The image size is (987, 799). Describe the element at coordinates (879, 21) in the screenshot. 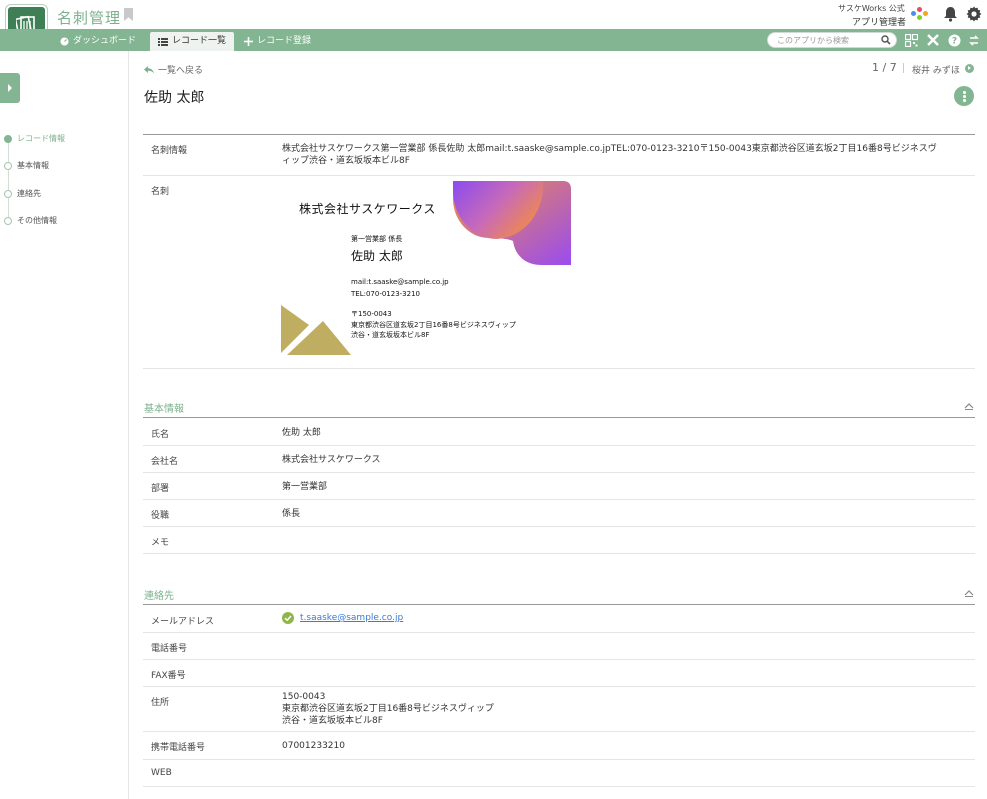

I see `user-role: アプリ管理者` at that location.